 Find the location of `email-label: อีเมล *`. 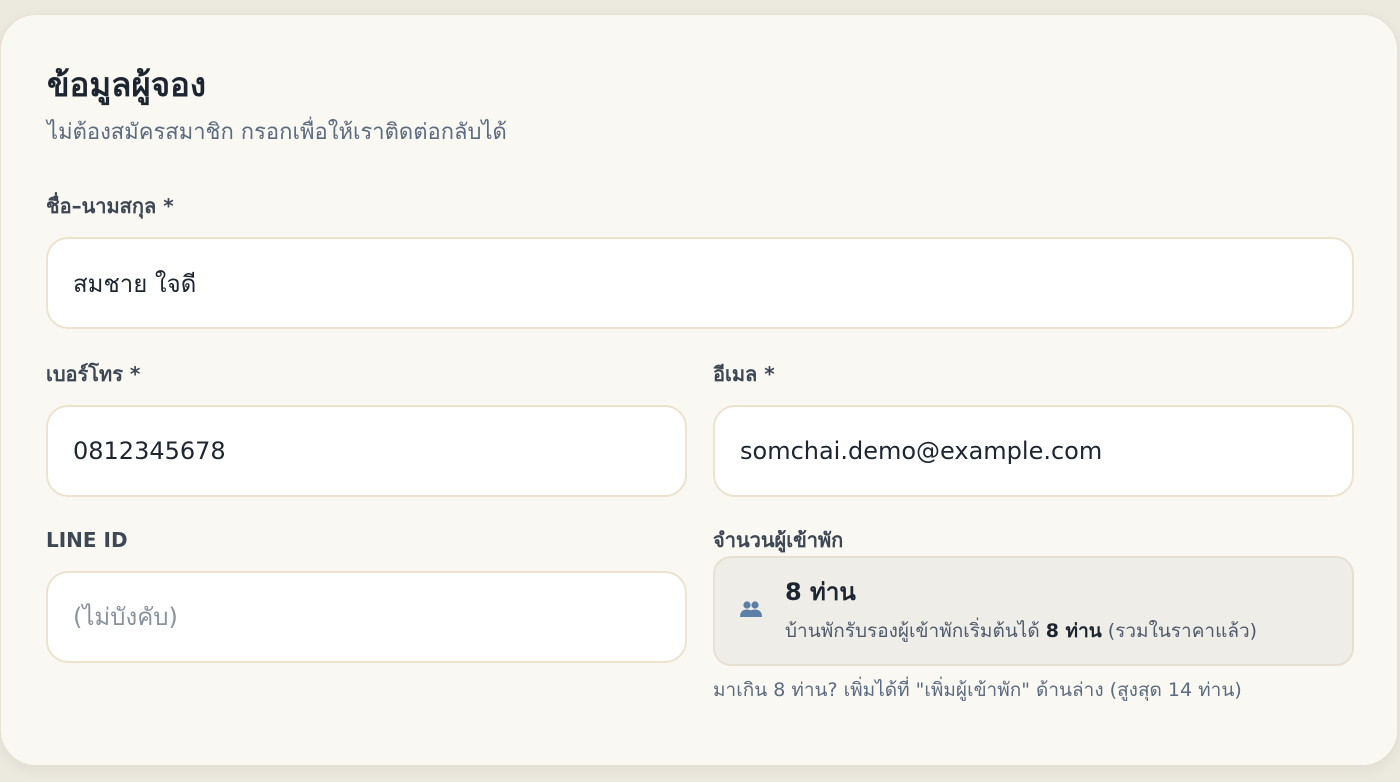

email-label: อีเมล * is located at coordinates (744, 374).